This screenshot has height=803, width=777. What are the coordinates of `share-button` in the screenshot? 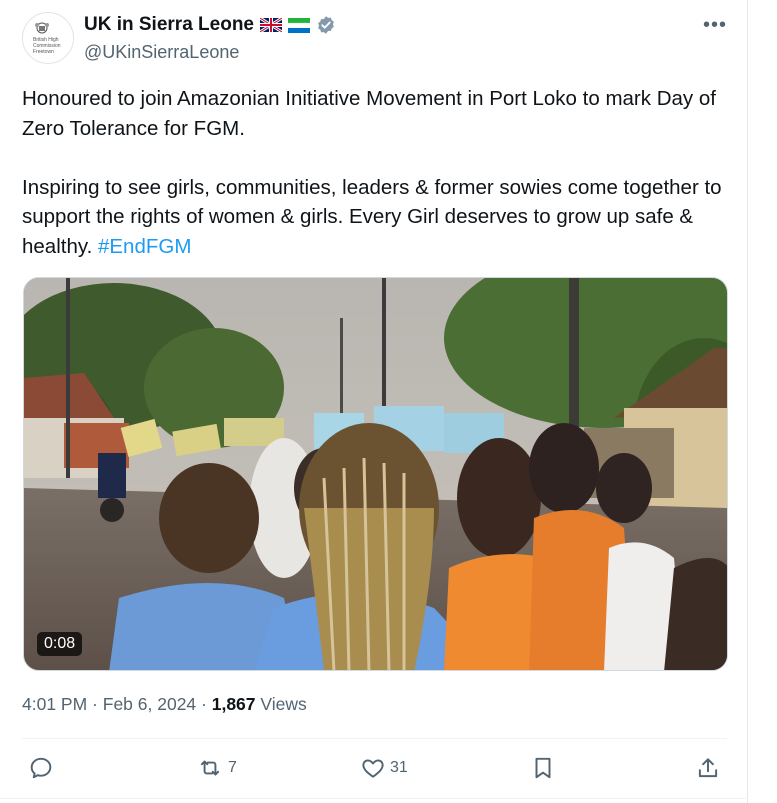 It's located at (708, 768).